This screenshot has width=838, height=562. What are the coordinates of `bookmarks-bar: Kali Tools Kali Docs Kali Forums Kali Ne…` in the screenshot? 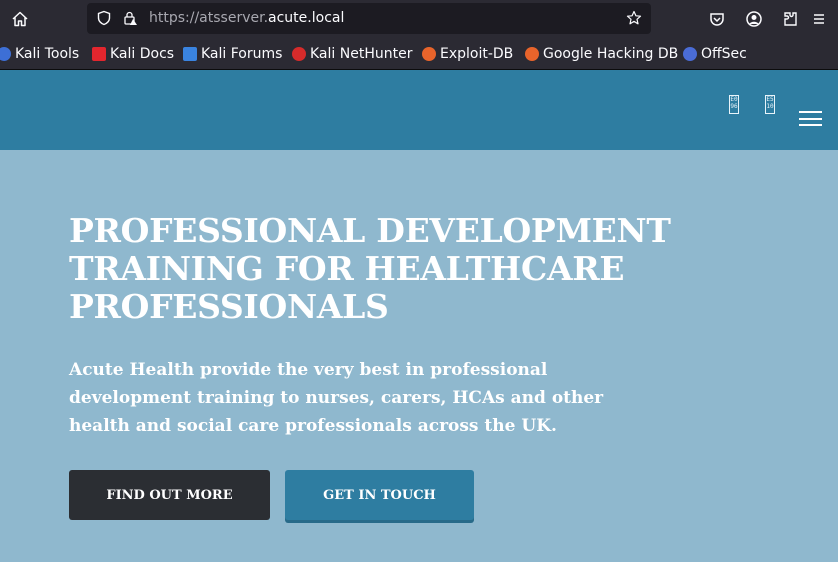 It's located at (419, 53).